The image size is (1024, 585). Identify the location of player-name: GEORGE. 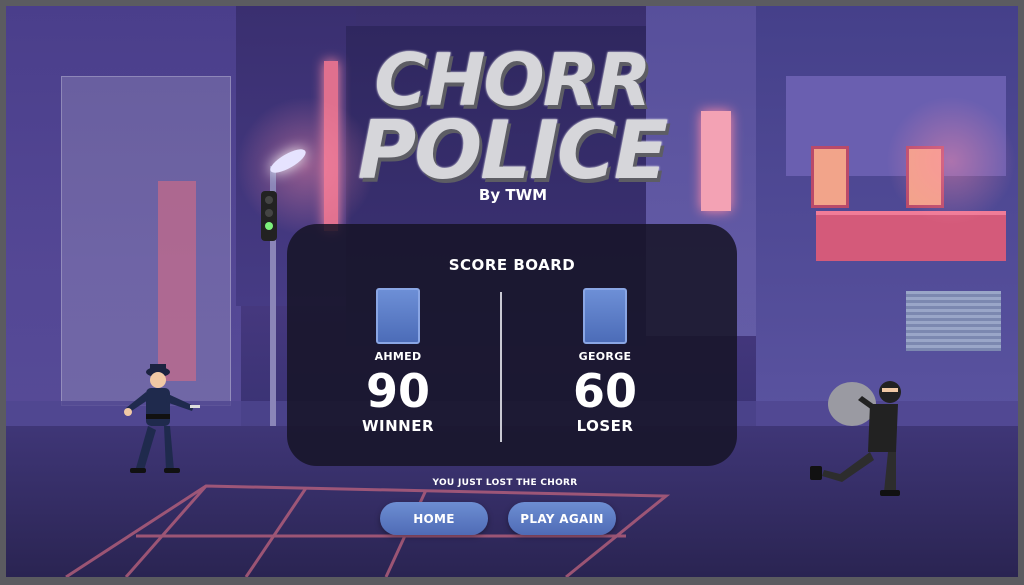
(605, 356).